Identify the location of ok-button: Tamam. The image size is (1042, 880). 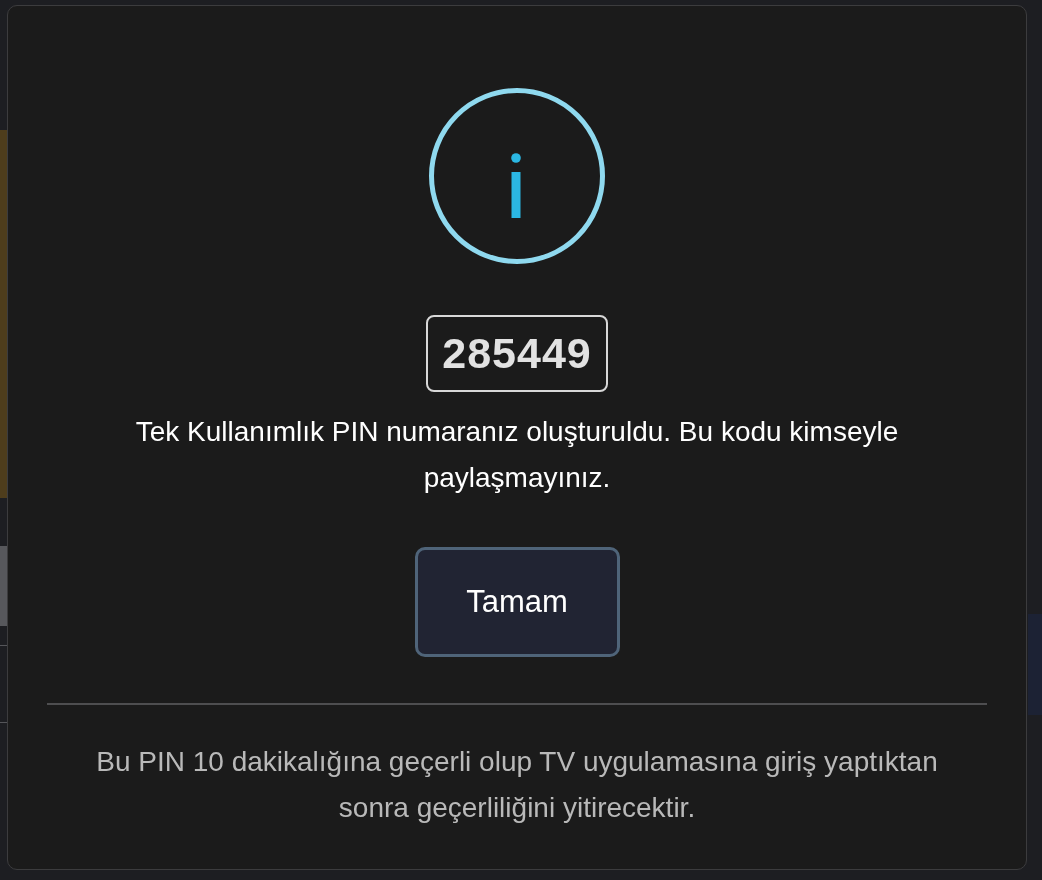
(517, 602).